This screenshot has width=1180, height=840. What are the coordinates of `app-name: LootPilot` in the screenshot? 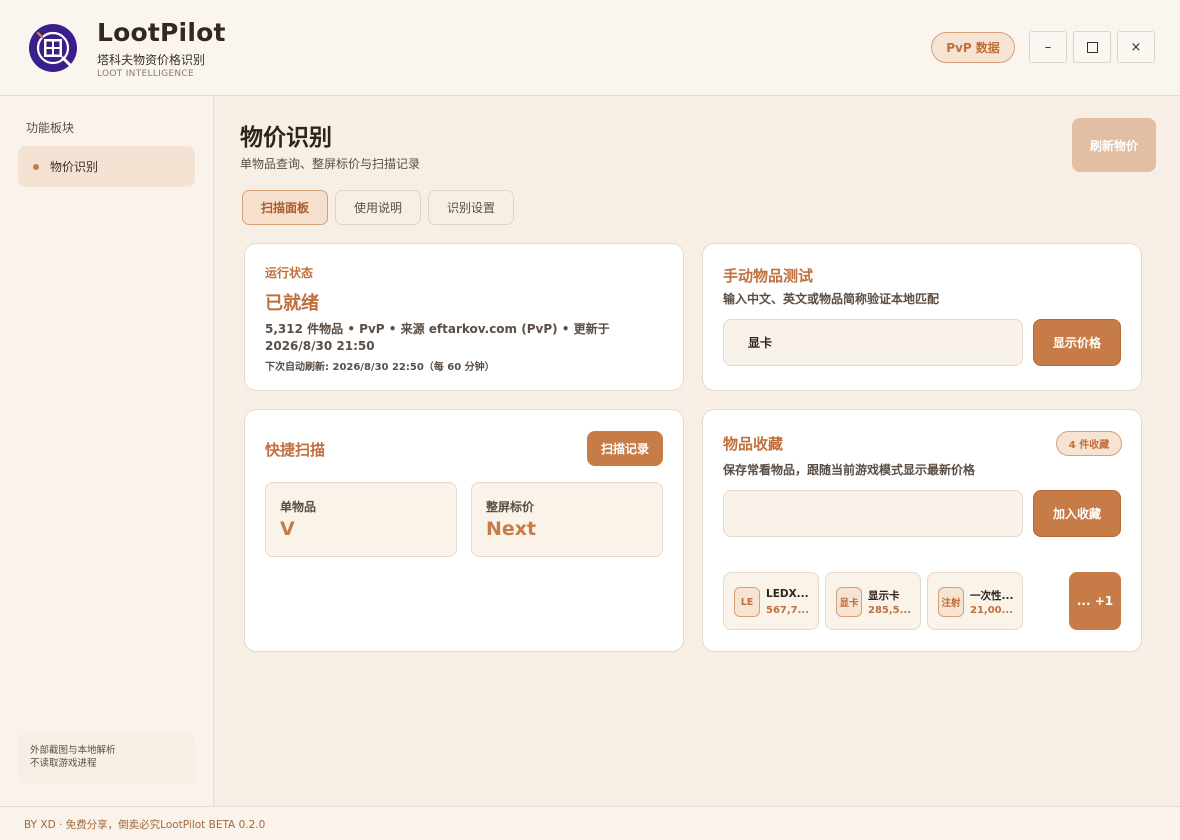 It's located at (161, 32).